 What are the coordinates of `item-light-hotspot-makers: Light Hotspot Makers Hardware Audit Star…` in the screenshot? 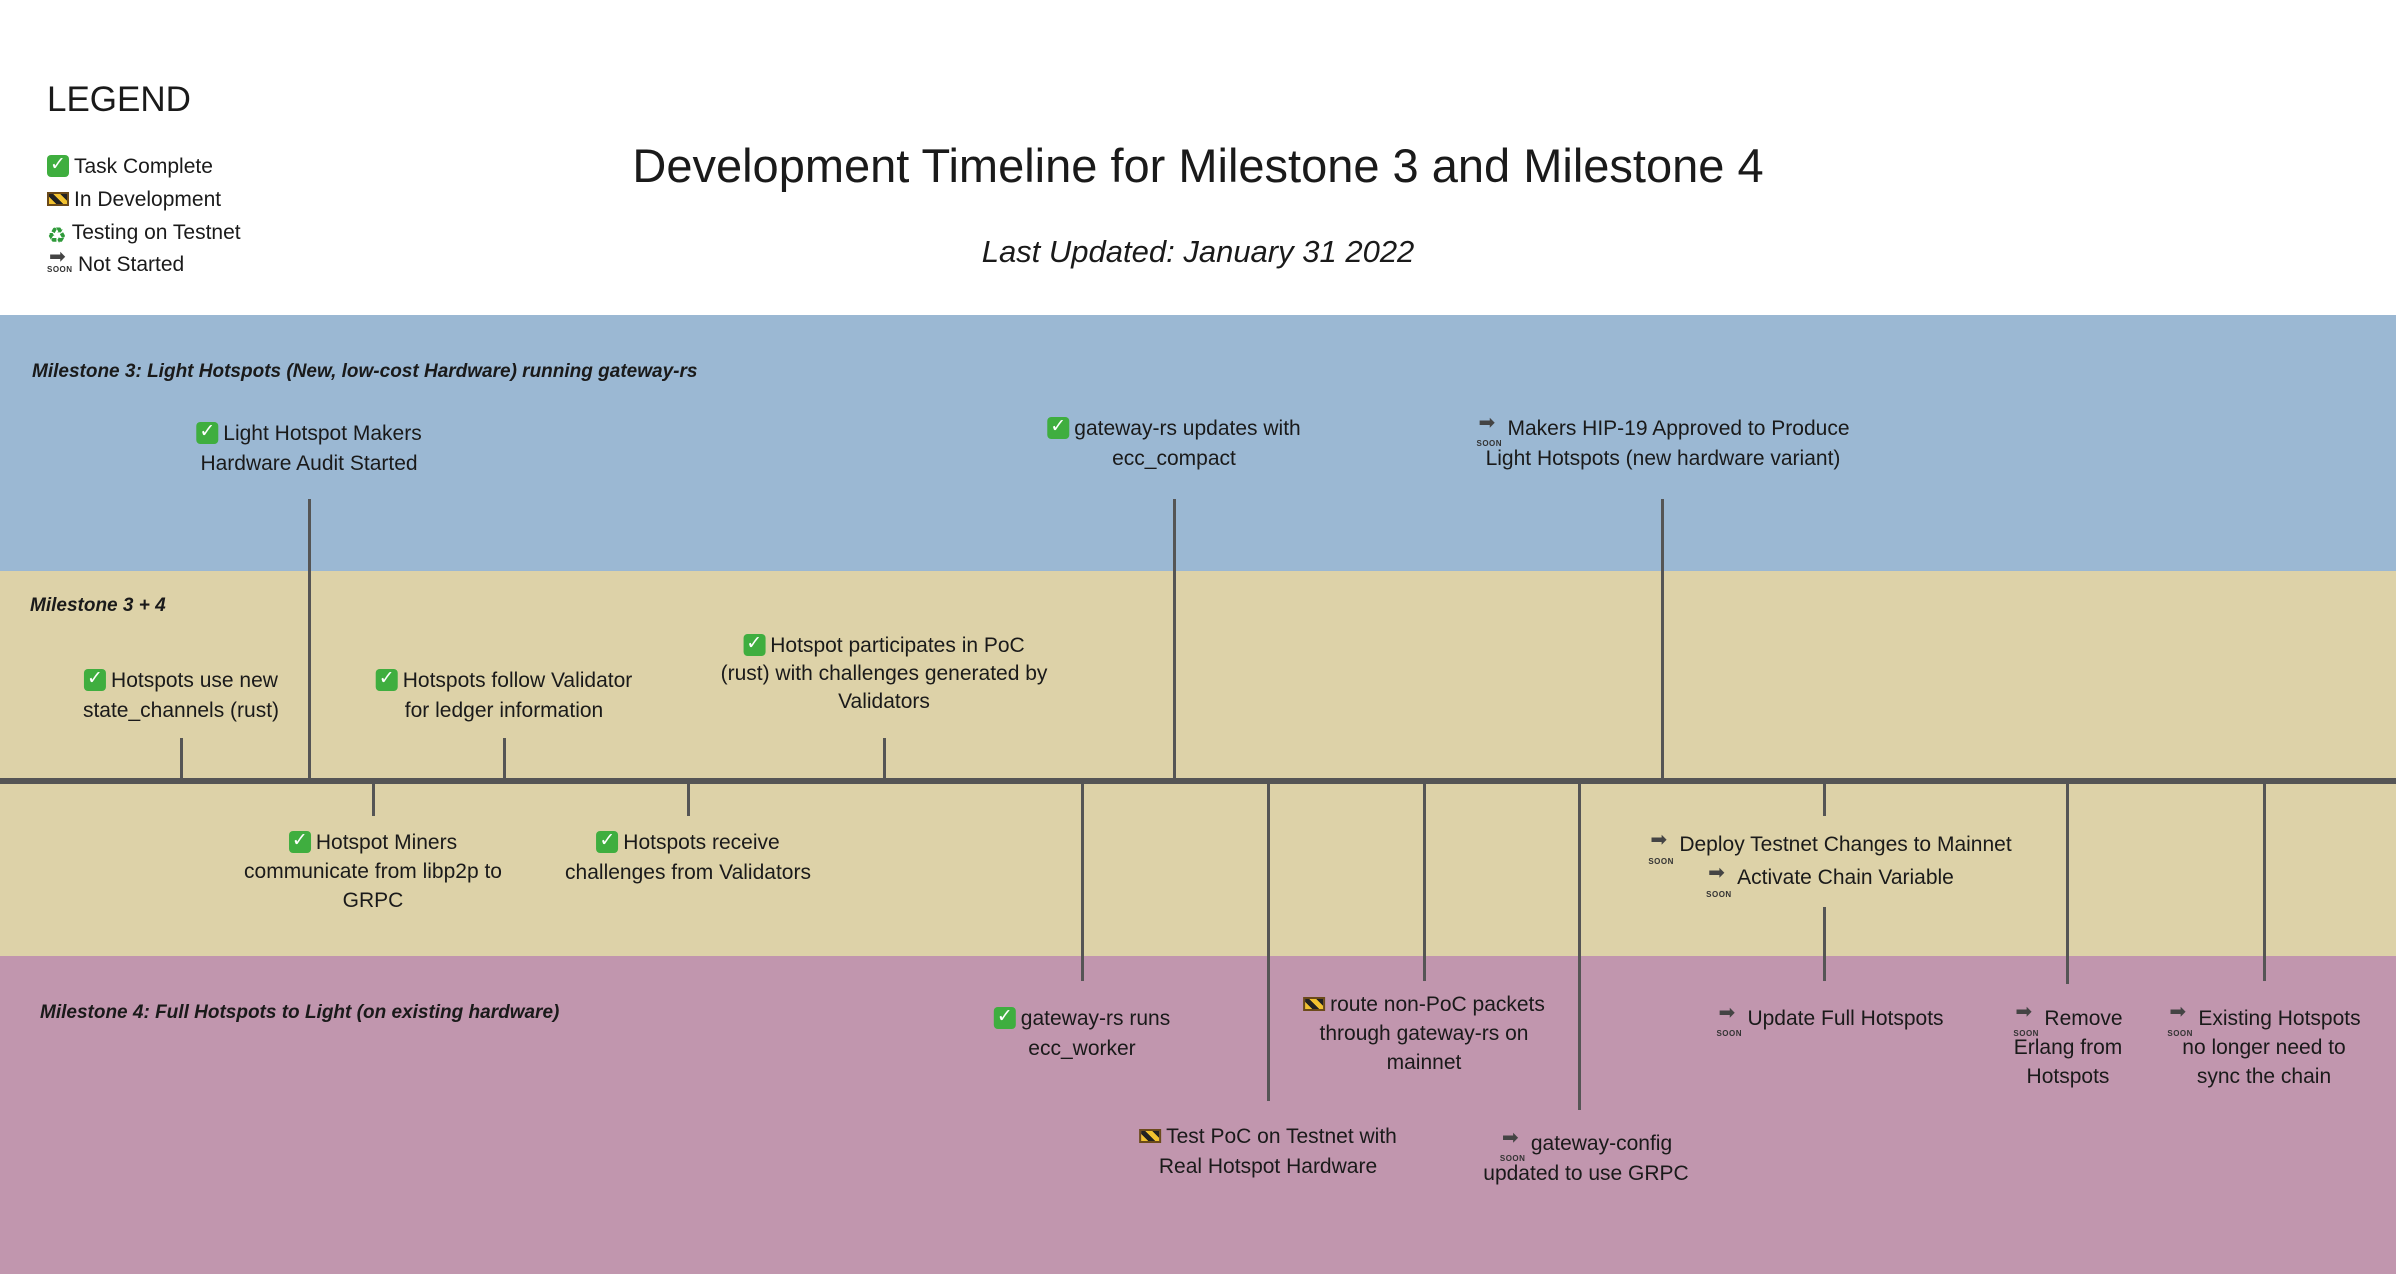 It's located at (309, 449).